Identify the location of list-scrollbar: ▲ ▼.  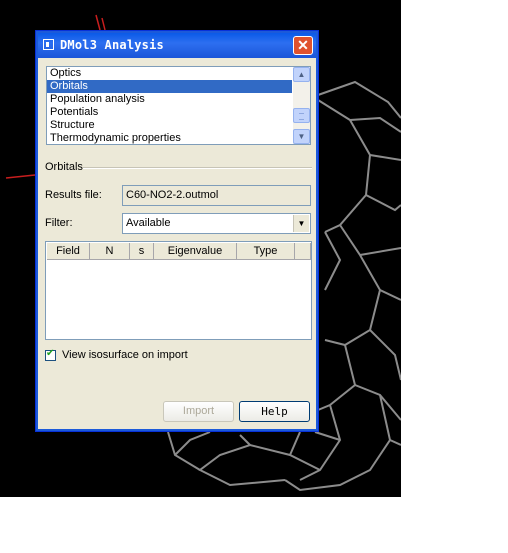
(301, 105).